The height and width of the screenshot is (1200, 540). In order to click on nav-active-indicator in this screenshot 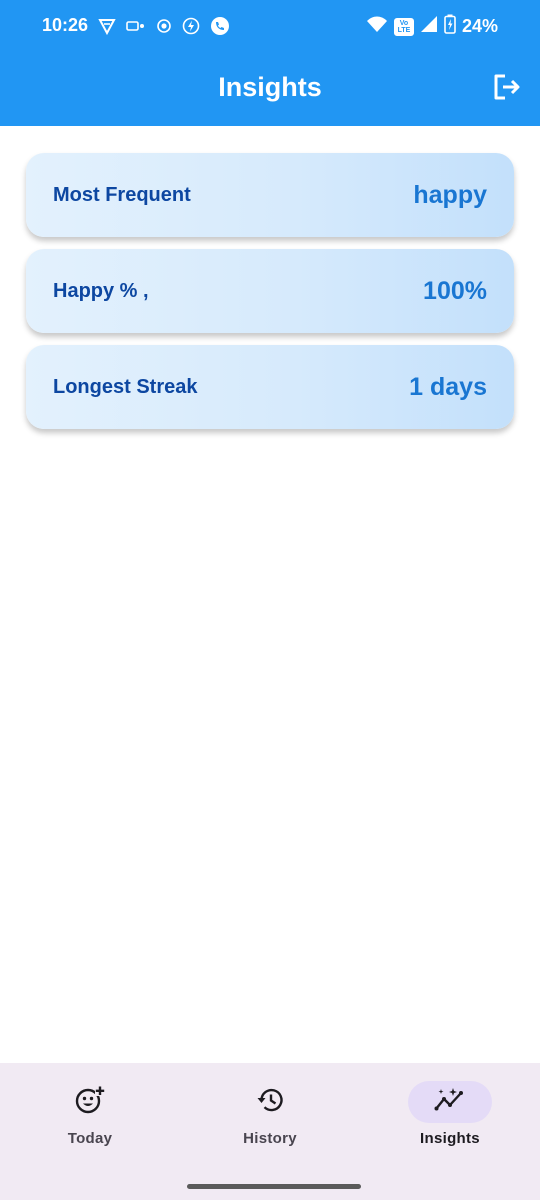, I will do `click(450, 1102)`.